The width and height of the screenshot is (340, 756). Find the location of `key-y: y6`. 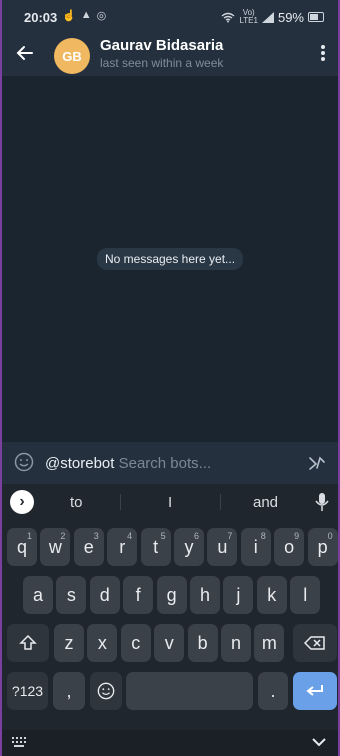

key-y: y6 is located at coordinates (189, 547).